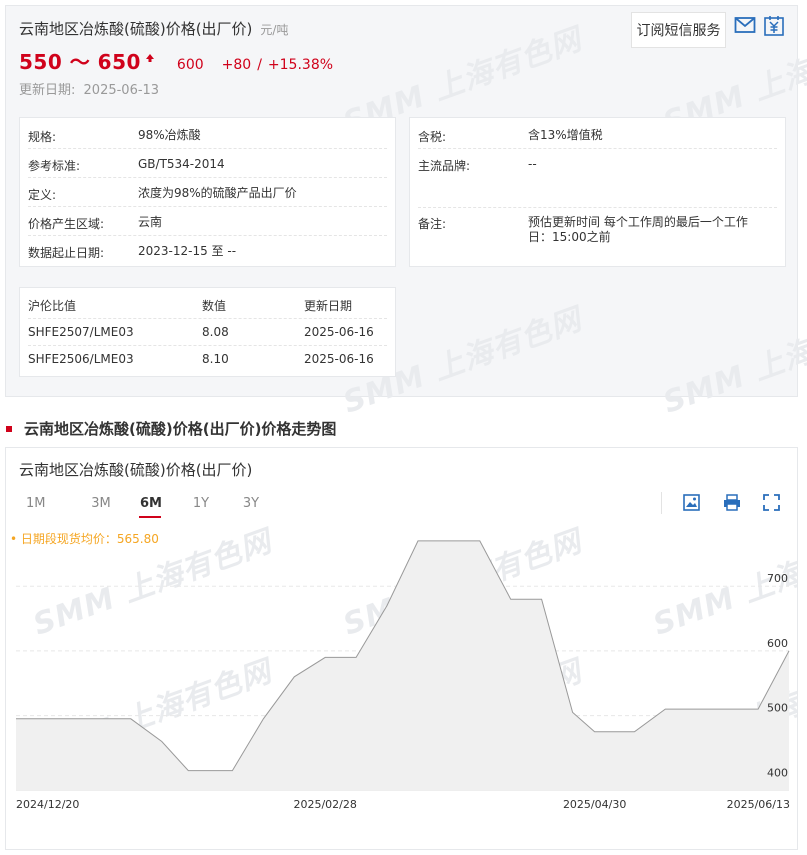 Image resolution: width=807 pixels, height=855 pixels. I want to click on section-title-text: 云南地区冶炼酸(硫酸)价格(出厂价)价格走势图, so click(180, 429).